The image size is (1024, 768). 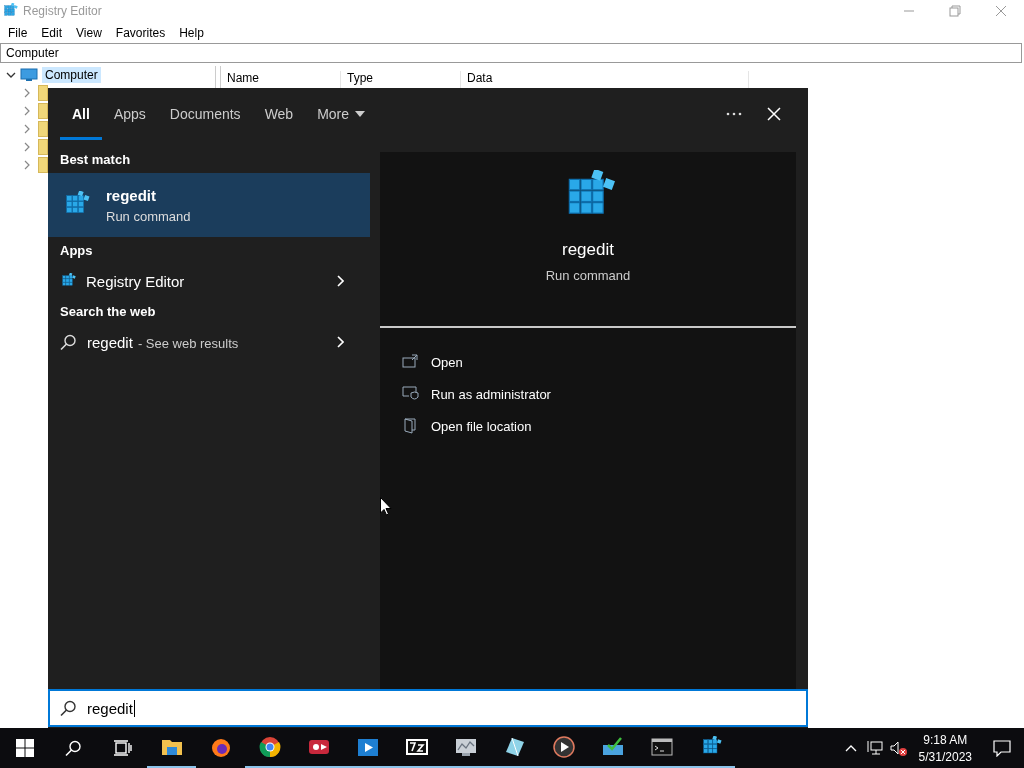 What do you see at coordinates (81, 115) in the screenshot?
I see `filter-tab: All` at bounding box center [81, 115].